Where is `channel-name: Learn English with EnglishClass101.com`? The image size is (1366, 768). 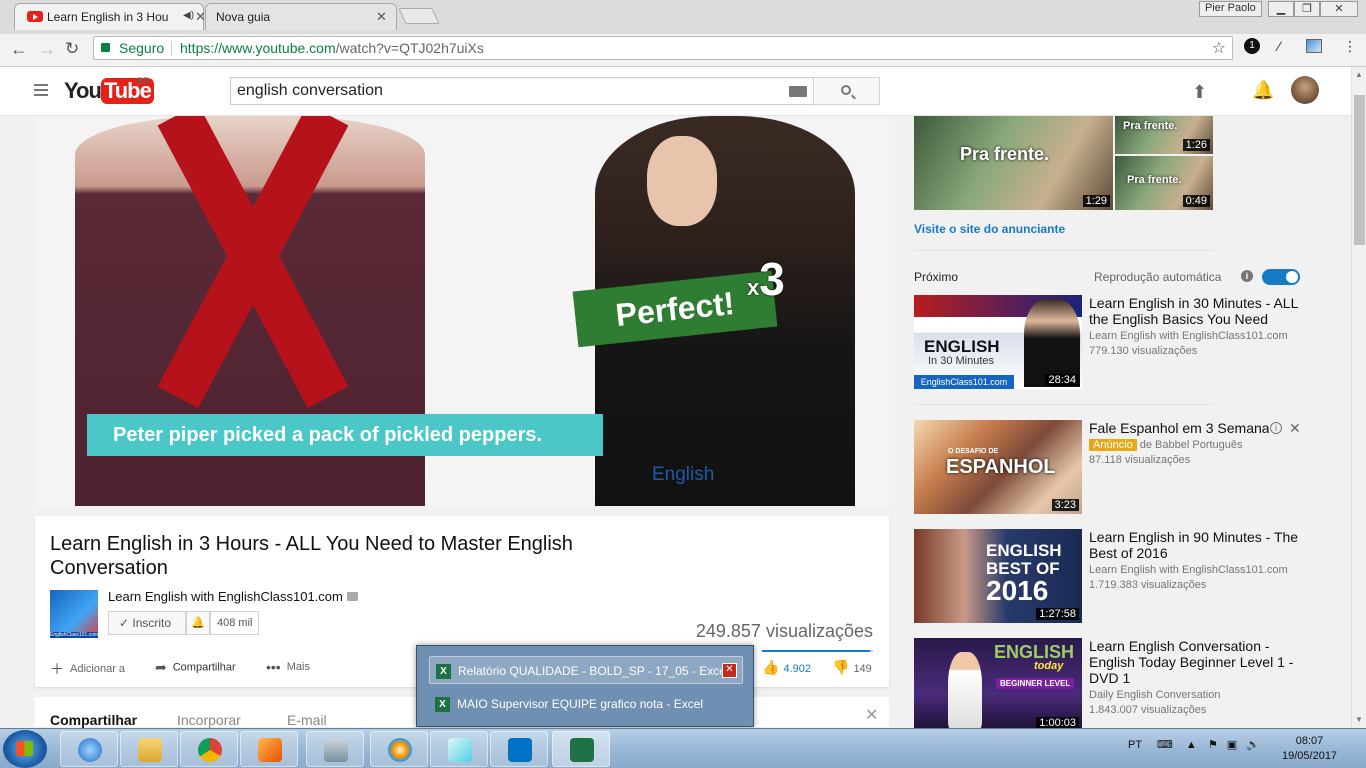 channel-name: Learn English with EnglishClass101.com is located at coordinates (233, 596).